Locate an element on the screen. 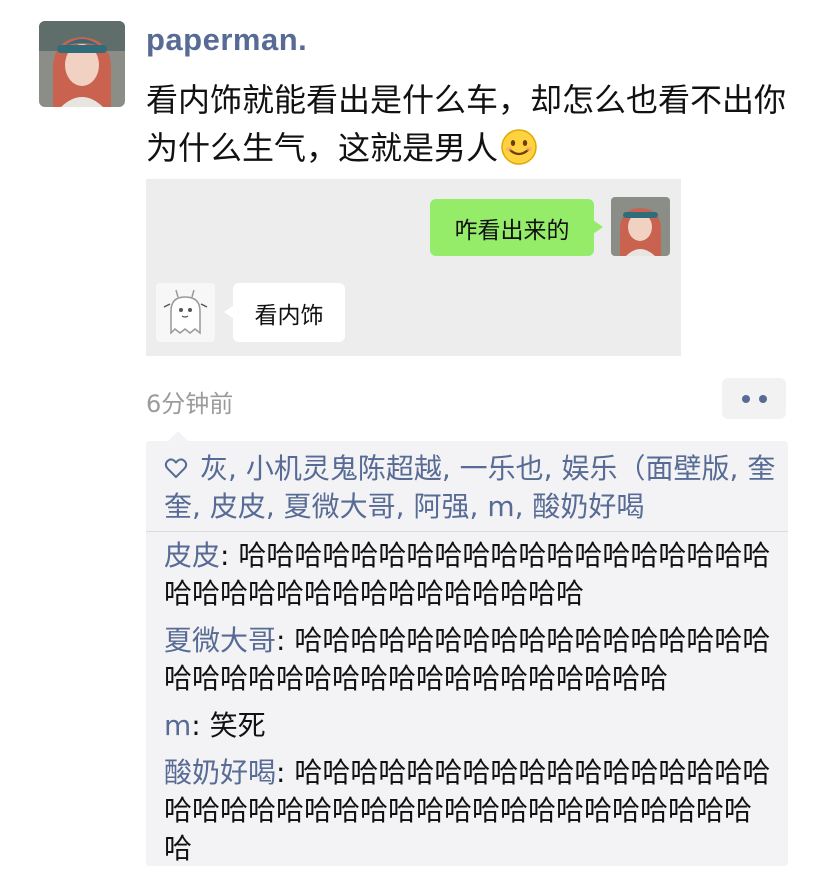 This screenshot has width=828, height=891. chat-self-avatar is located at coordinates (640, 226).